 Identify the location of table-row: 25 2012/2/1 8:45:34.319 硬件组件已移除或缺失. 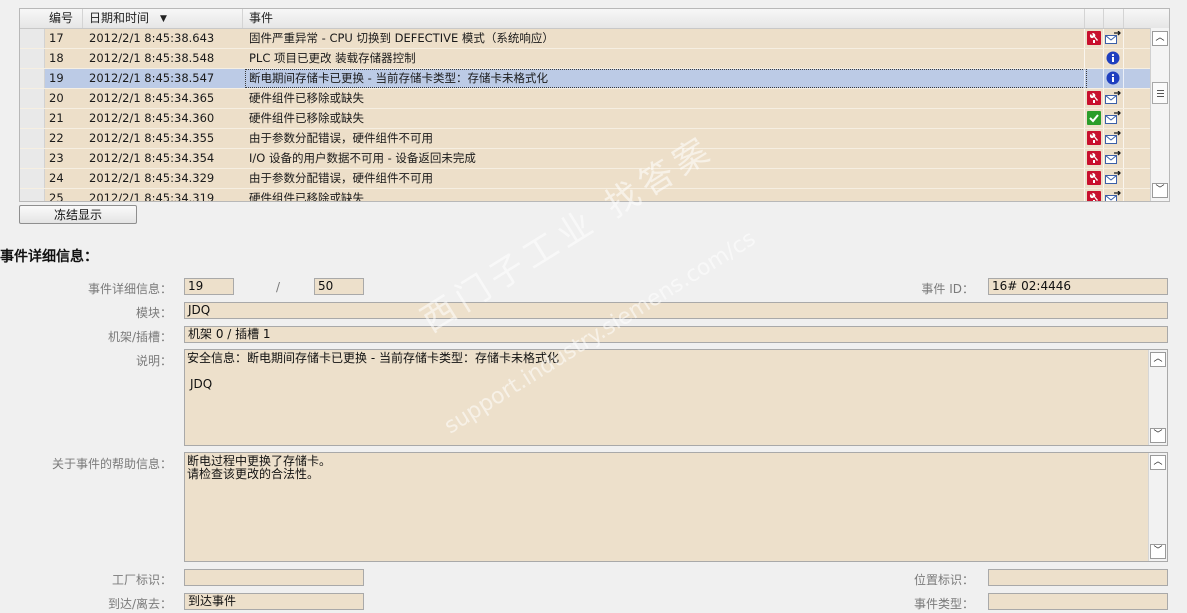
(585, 195).